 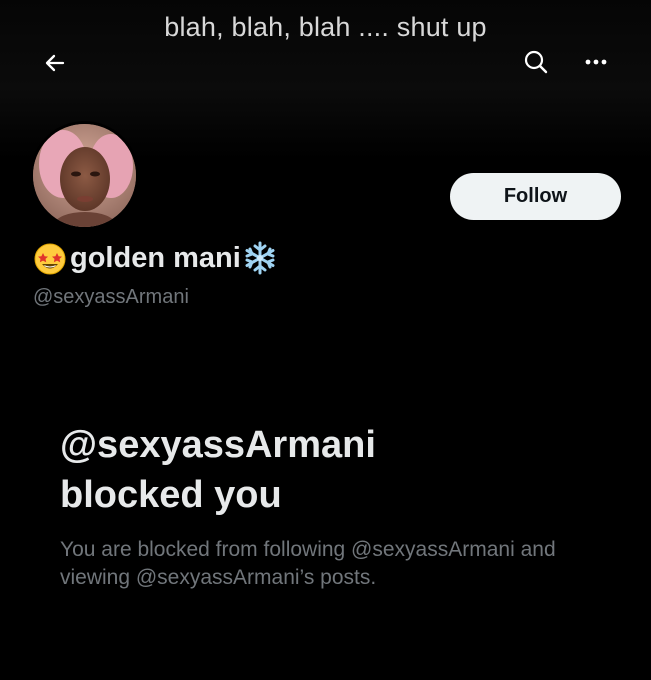 What do you see at coordinates (218, 445) in the screenshot?
I see `blocked-heading-line1: @sexyassArmani` at bounding box center [218, 445].